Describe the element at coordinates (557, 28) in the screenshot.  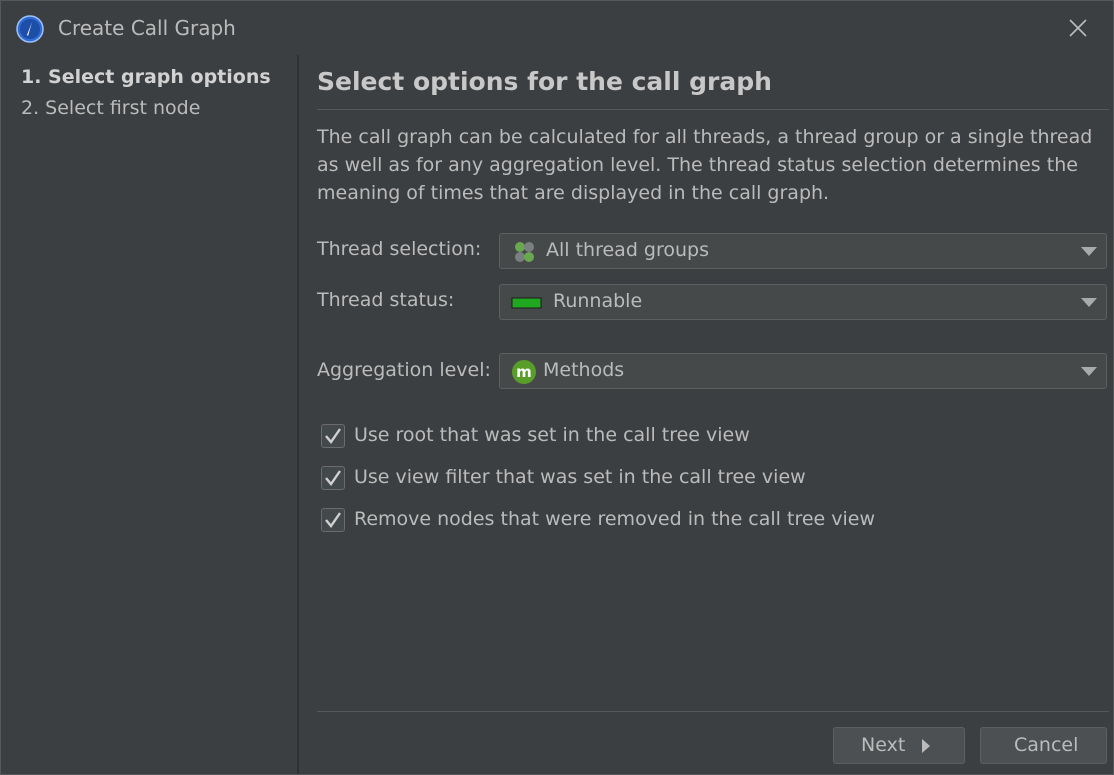
I see `title-bar: Create Call Graph` at that location.